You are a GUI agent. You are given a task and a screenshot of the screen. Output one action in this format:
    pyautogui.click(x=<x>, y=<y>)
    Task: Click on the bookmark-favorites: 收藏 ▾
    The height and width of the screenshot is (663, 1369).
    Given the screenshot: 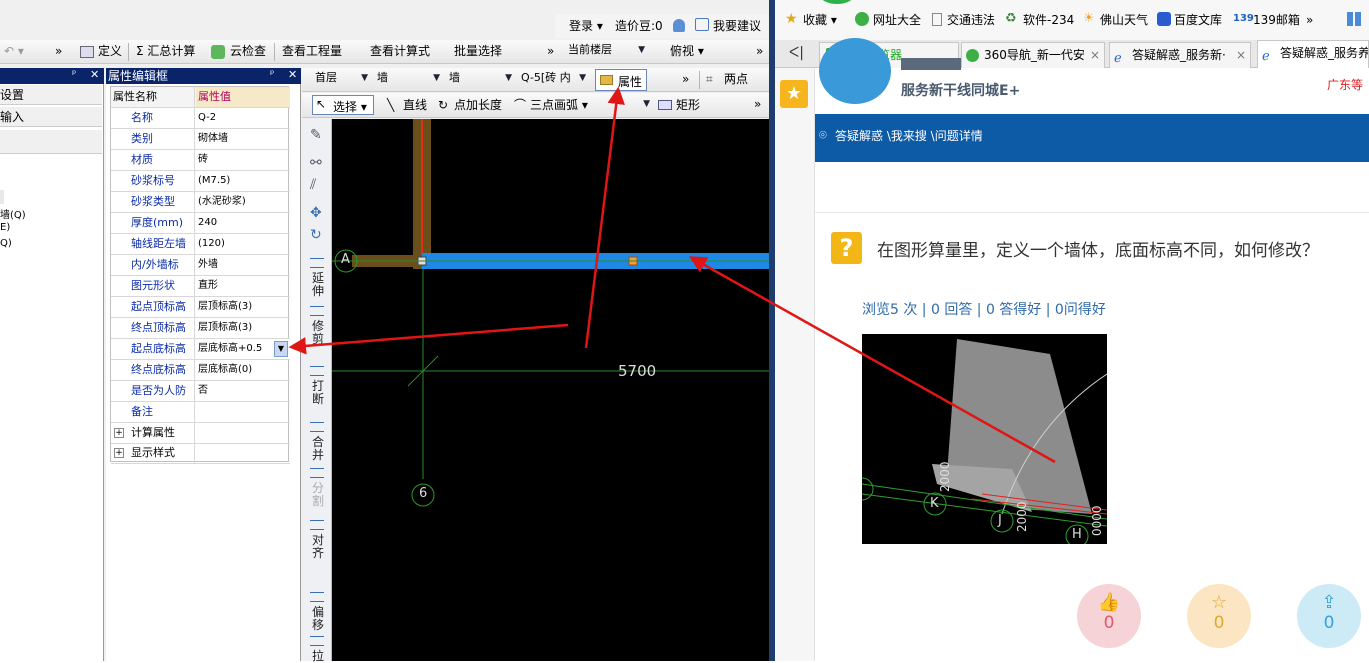 What is the action you would take?
    pyautogui.click(x=820, y=20)
    